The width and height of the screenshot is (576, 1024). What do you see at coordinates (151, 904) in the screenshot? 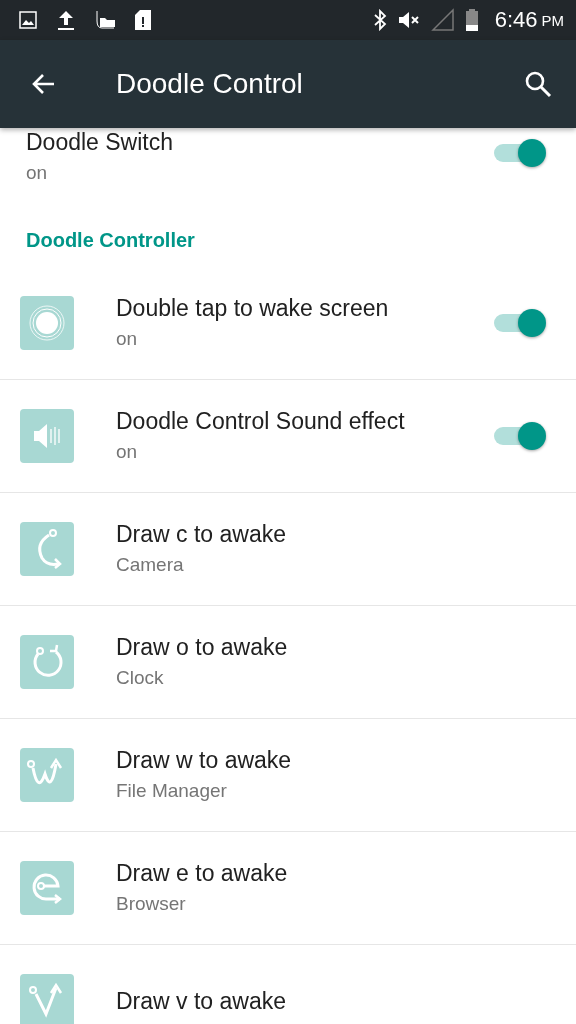
I see `setting-summary: Browser` at bounding box center [151, 904].